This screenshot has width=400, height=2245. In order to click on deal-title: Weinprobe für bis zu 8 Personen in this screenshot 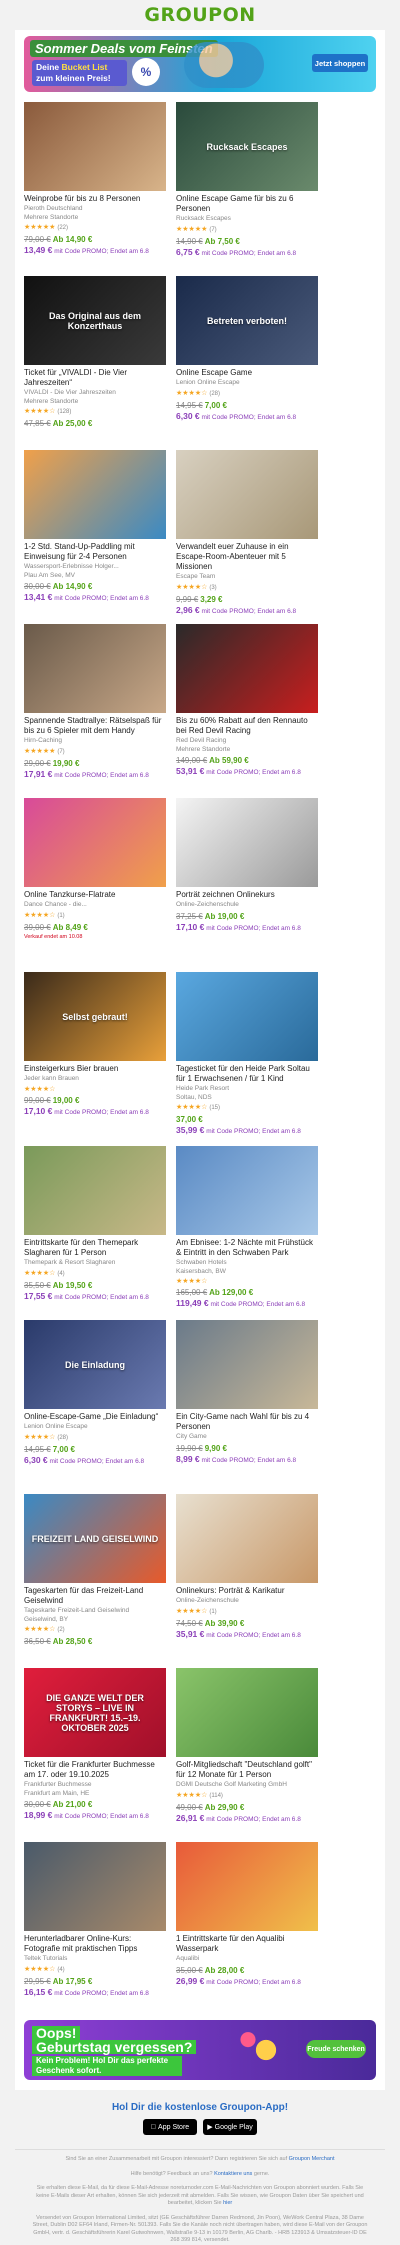, I will do `click(95, 199)`.